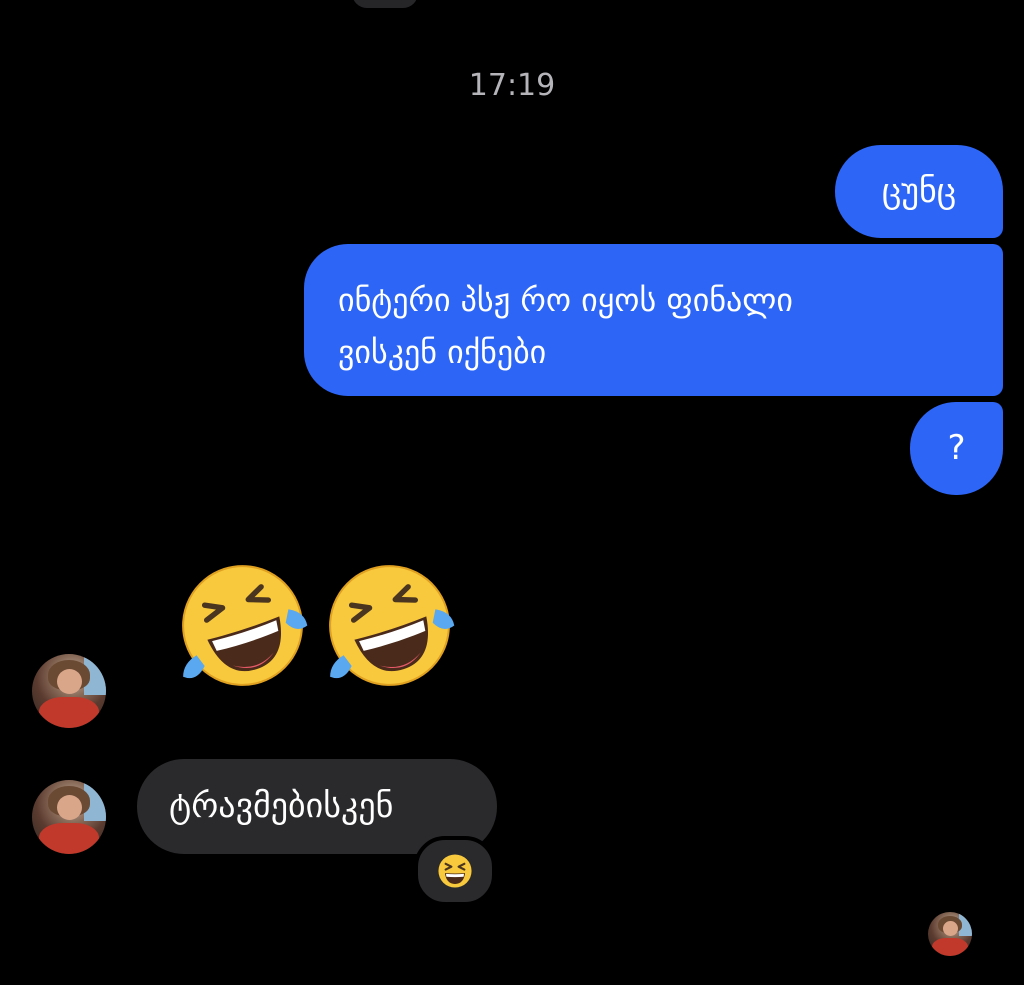 This screenshot has width=1024, height=985. I want to click on outgoing-message-bubble: ცუნც, so click(919, 191).